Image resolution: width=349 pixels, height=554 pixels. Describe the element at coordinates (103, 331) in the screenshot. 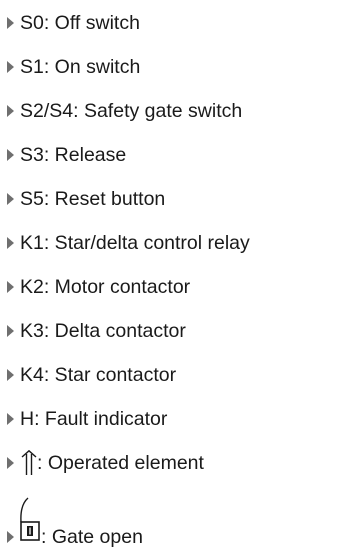

I see `legend-label: K3: Delta contactor` at that location.